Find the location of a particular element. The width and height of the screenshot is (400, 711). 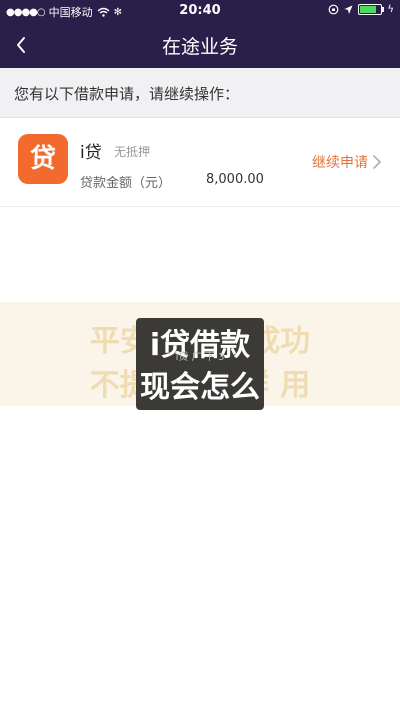

continue-apply-label: 继续申请 is located at coordinates (340, 163).